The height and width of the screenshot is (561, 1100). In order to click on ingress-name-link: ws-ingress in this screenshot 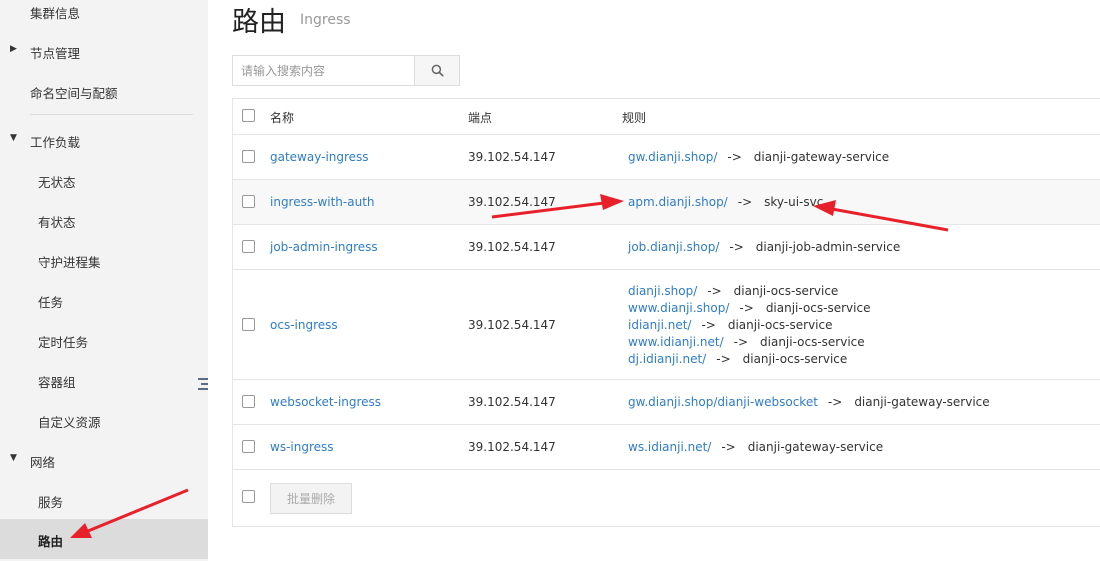, I will do `click(302, 447)`.